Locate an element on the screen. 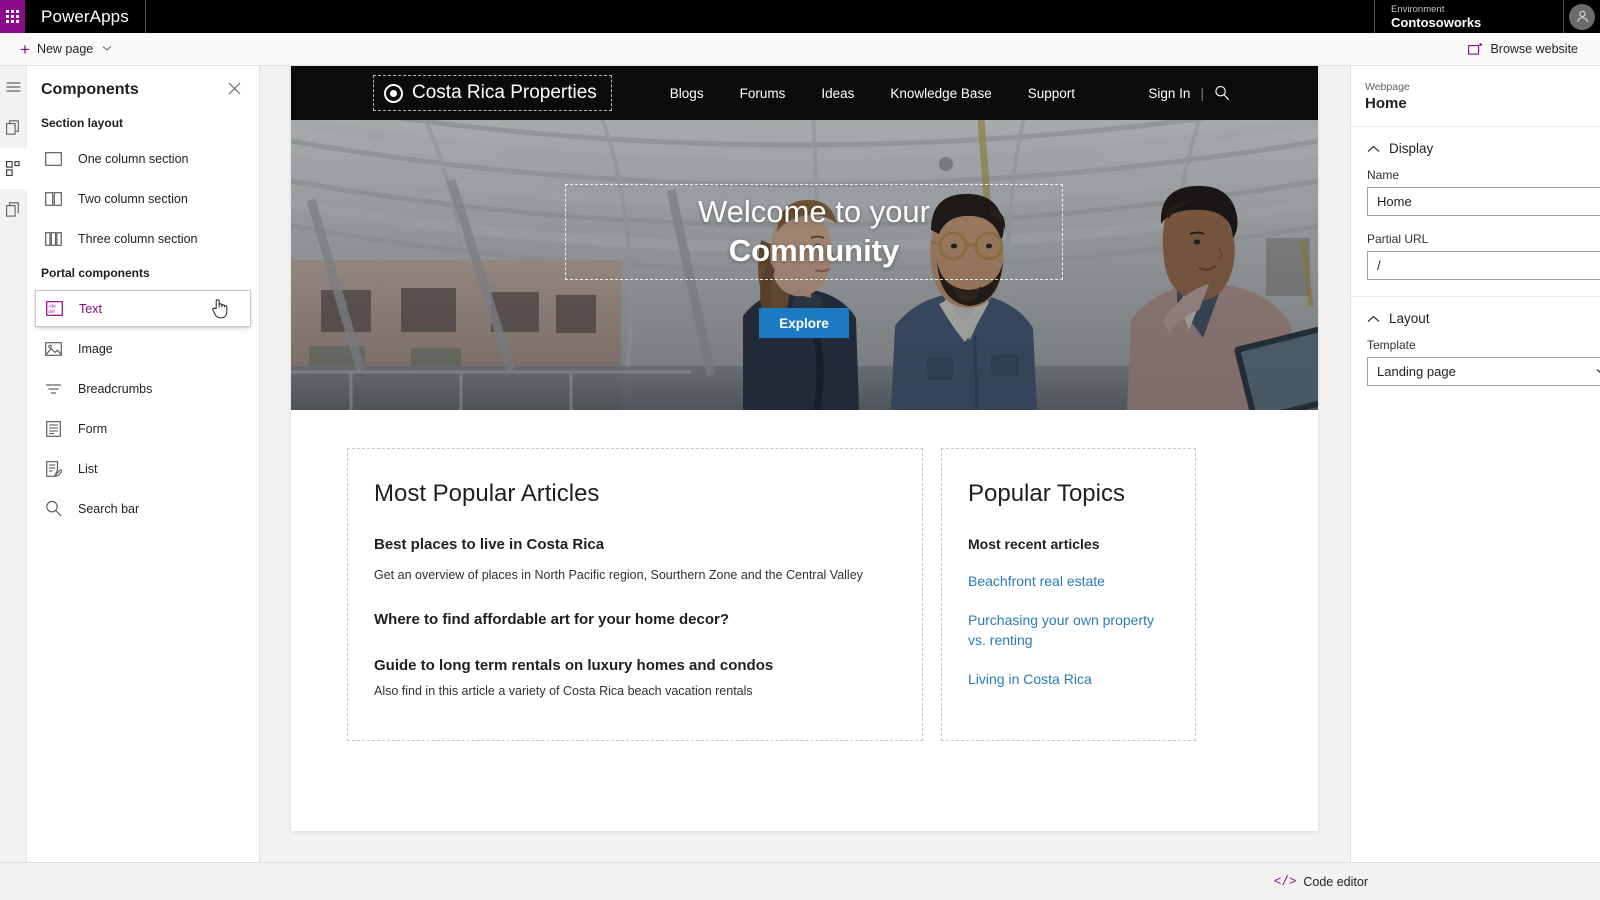 The width and height of the screenshot is (1600, 900). article-title: Best places to live in Costa Rica is located at coordinates (635, 545).